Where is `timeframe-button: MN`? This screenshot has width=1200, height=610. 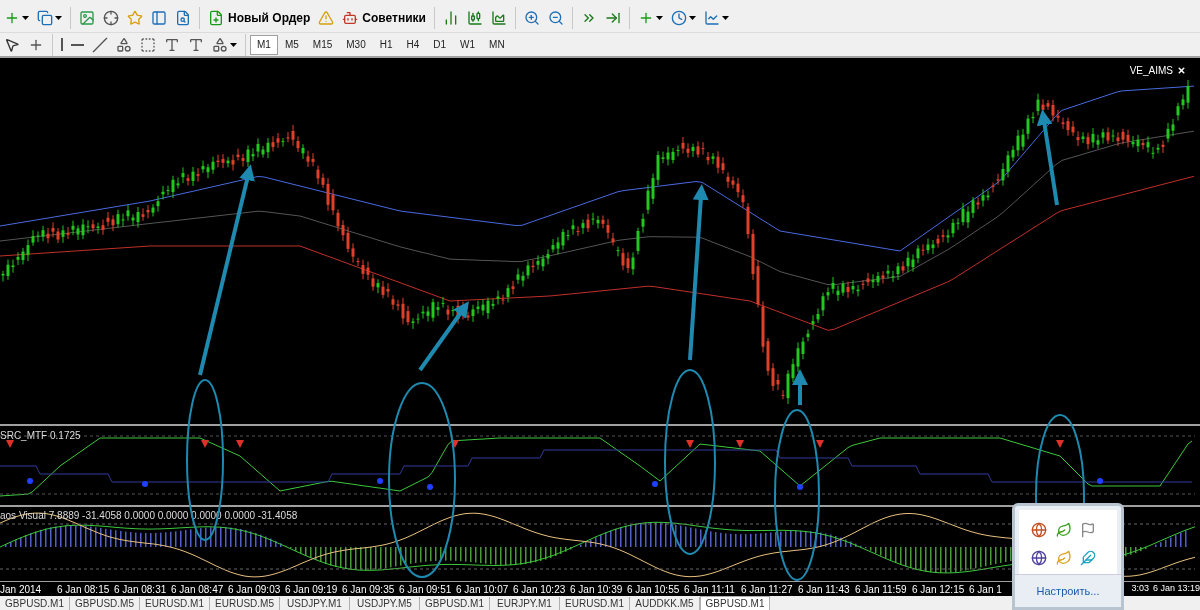 timeframe-button: MN is located at coordinates (497, 44).